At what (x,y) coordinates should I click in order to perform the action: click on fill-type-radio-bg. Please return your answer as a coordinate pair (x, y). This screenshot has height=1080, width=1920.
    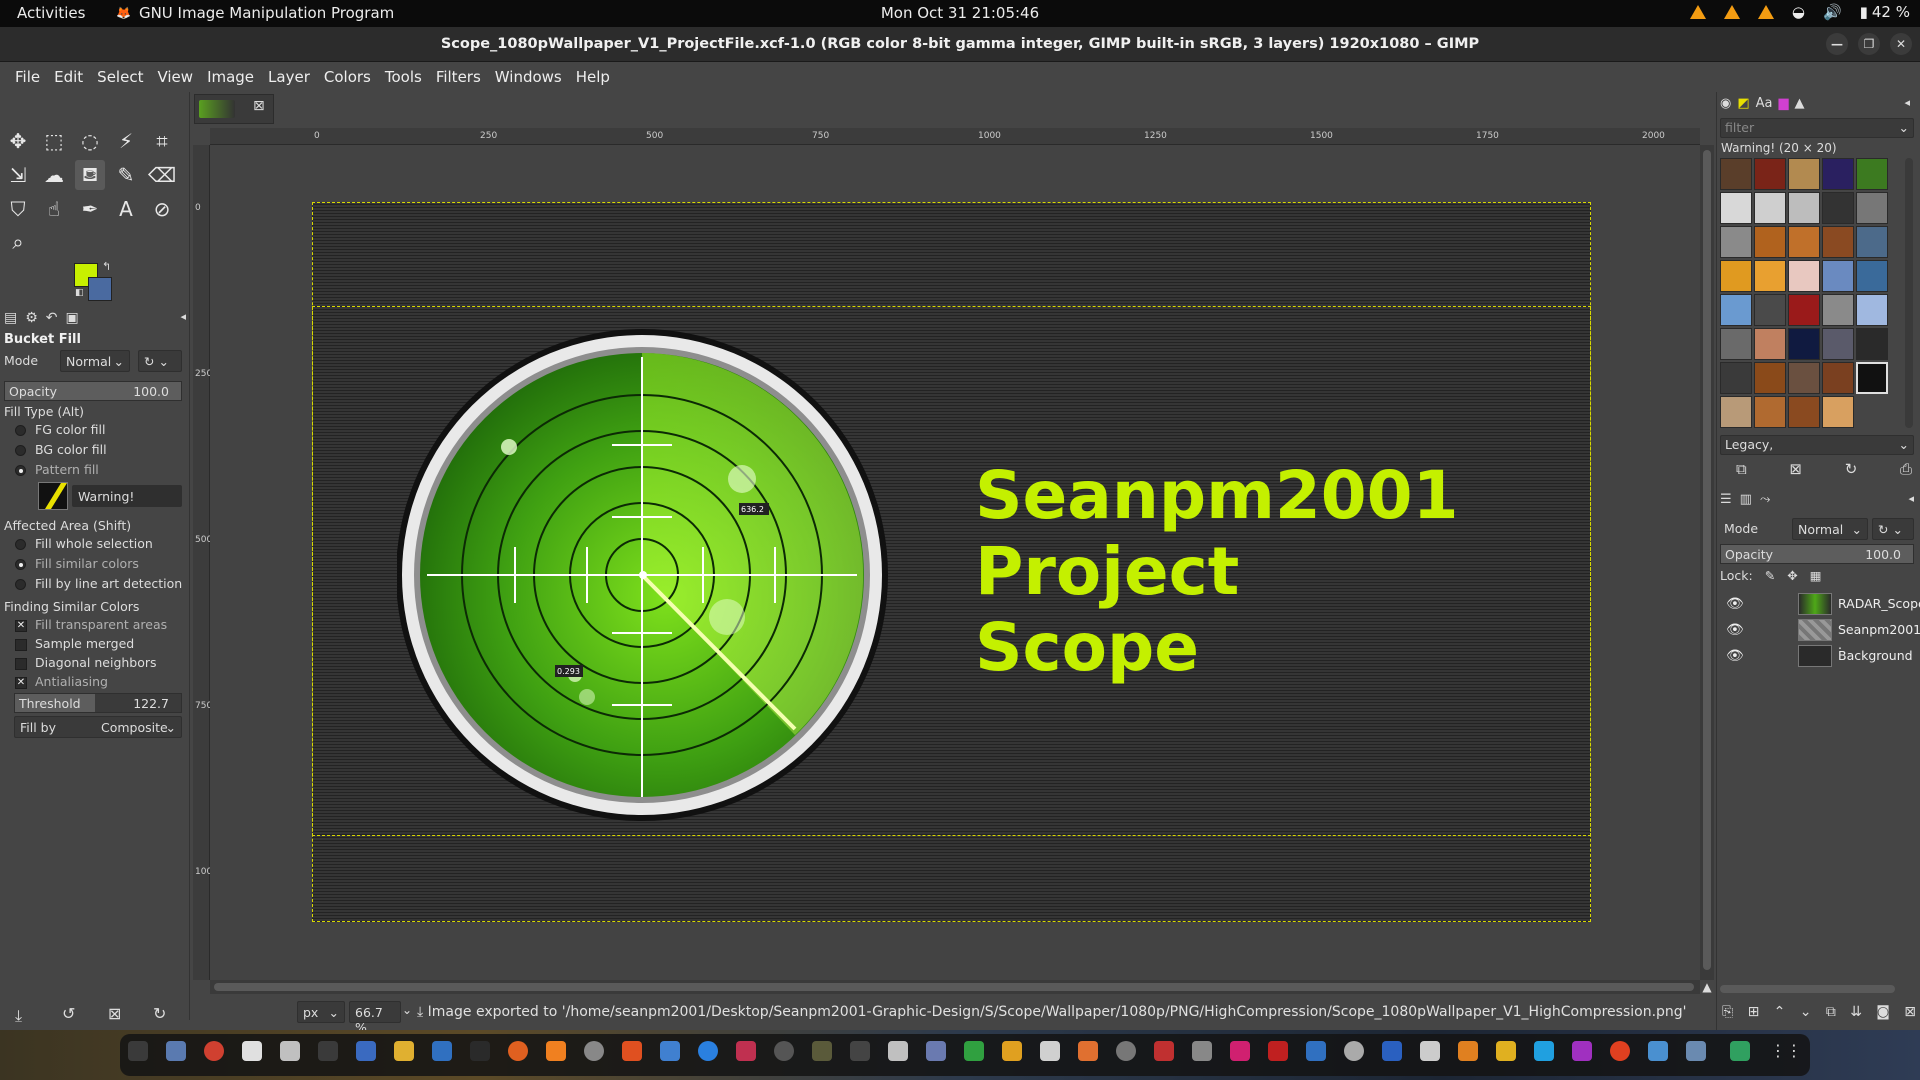
    Looking at the image, I should click on (20, 450).